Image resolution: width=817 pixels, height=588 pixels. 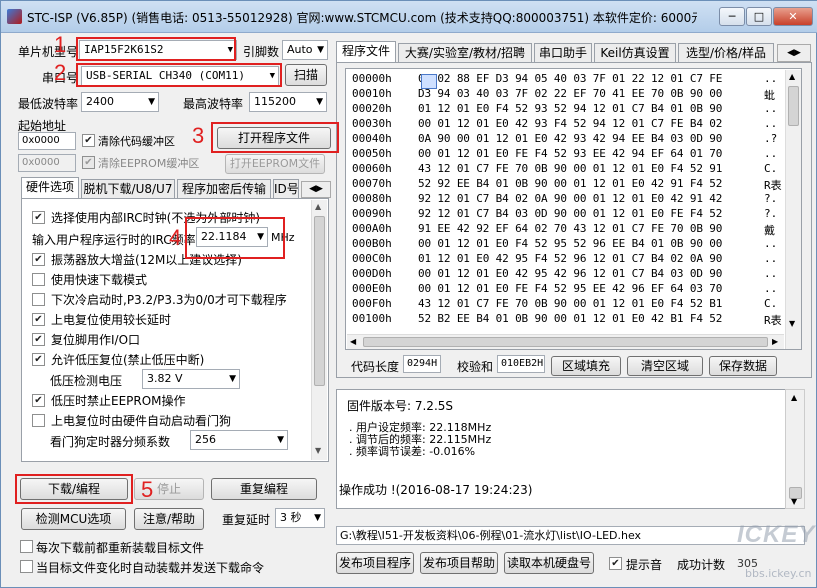 I want to click on options-scrollbar: ▲ ▼, so click(x=319, y=330).